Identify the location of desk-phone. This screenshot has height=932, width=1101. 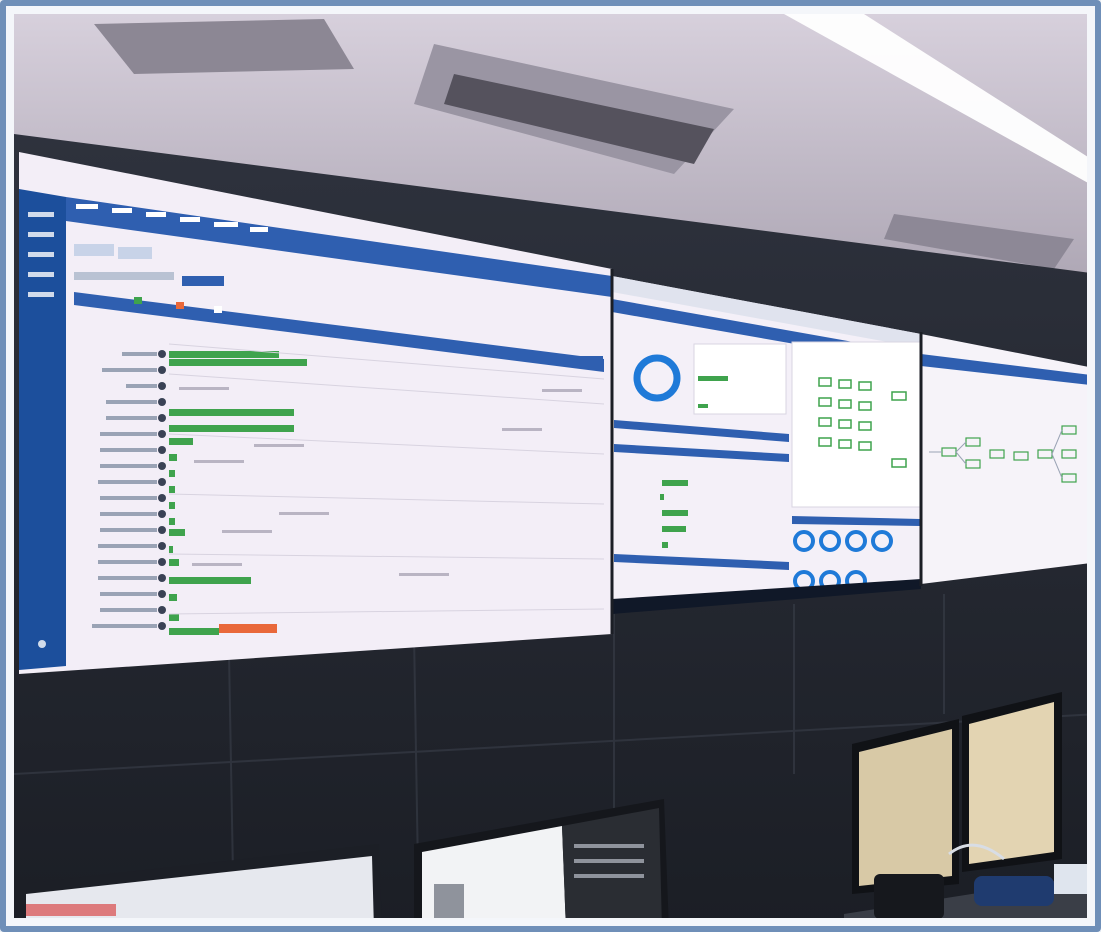
(909, 896).